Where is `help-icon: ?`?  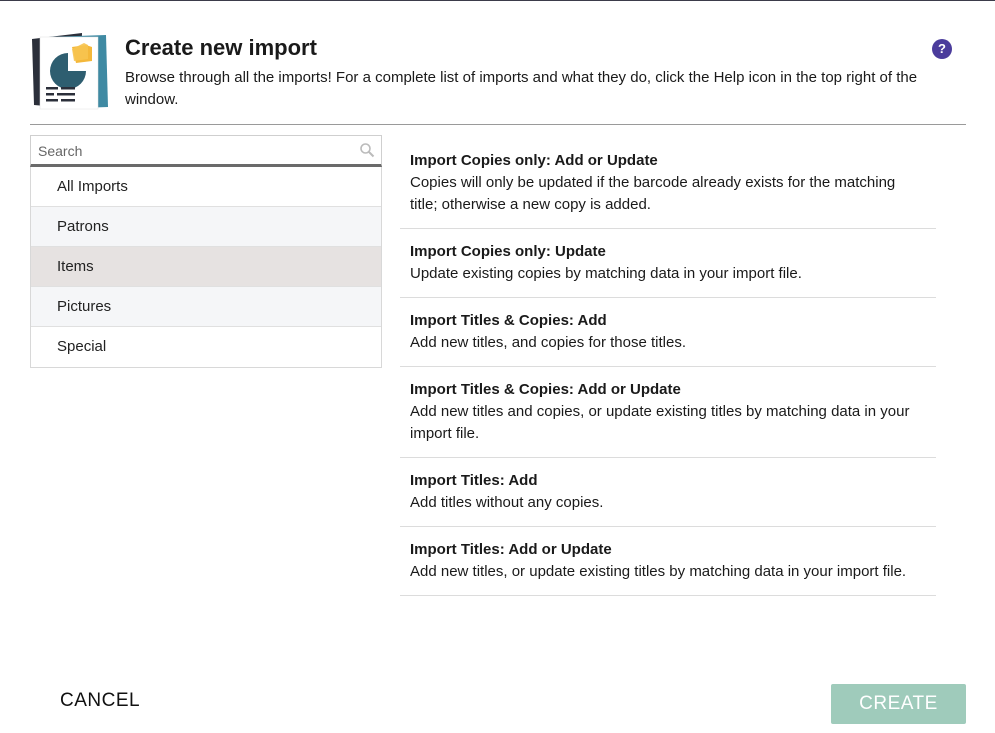 help-icon: ? is located at coordinates (942, 49).